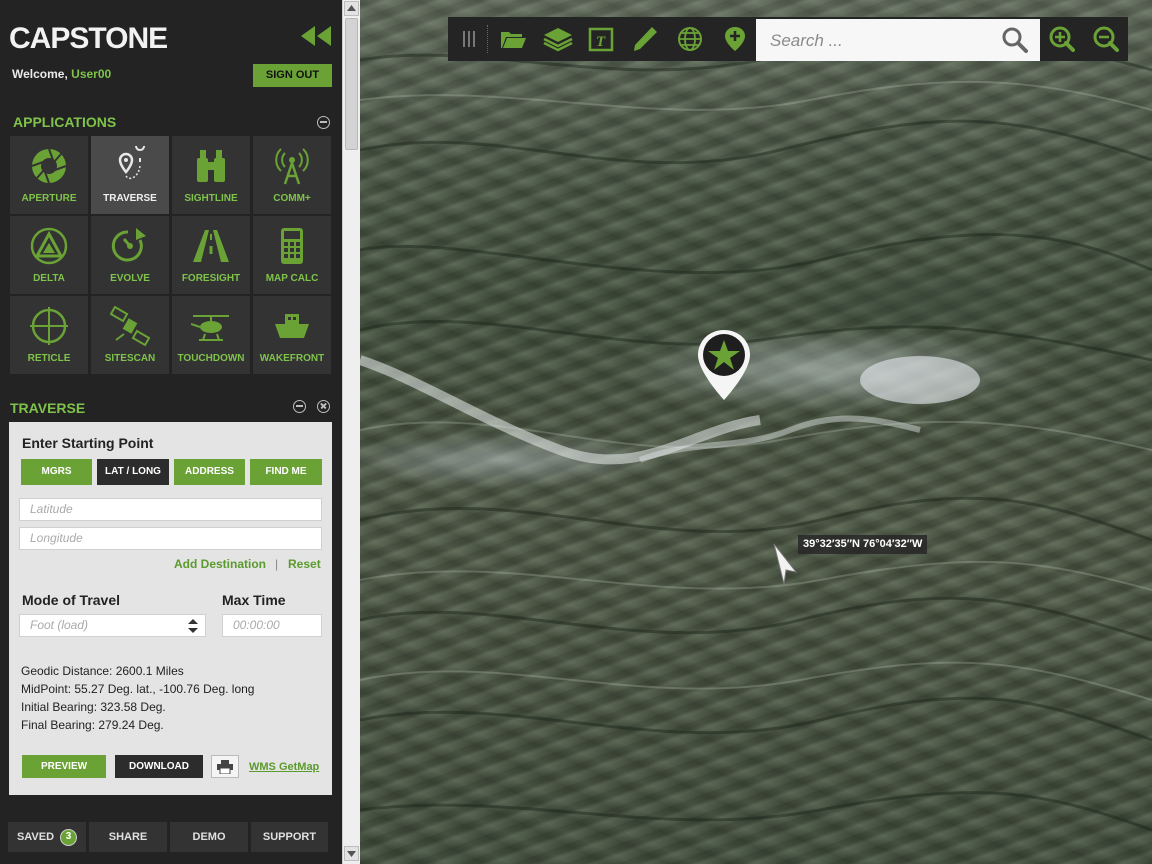  I want to click on drag-handle-icon, so click(470, 39).